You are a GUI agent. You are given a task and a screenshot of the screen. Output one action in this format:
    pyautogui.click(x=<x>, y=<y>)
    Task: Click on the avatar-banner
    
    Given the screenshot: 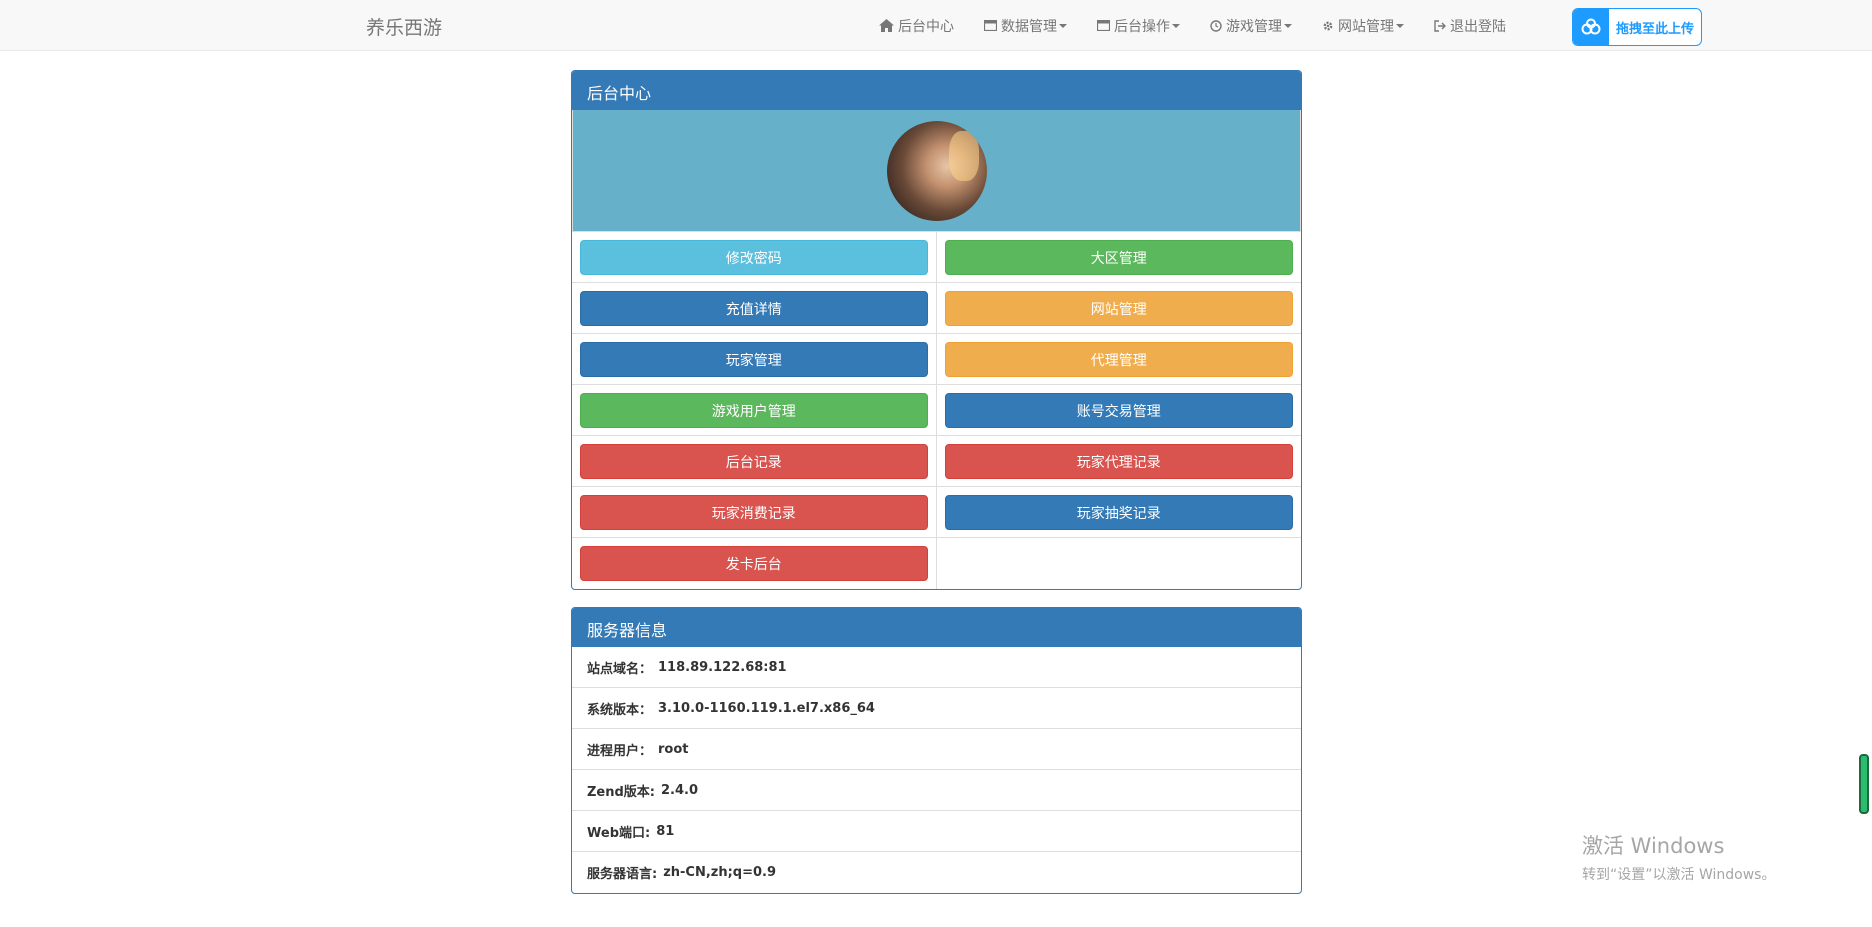 What is the action you would take?
    pyautogui.click(x=936, y=171)
    